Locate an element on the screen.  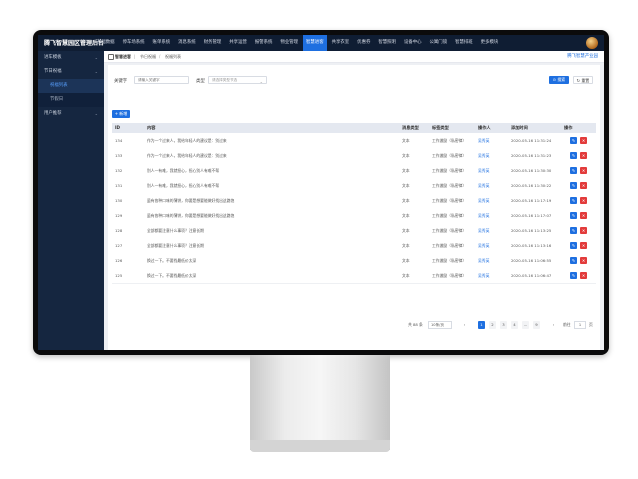
sidebar-item-label: 祝福列表 is located at coordinates (59, 85).